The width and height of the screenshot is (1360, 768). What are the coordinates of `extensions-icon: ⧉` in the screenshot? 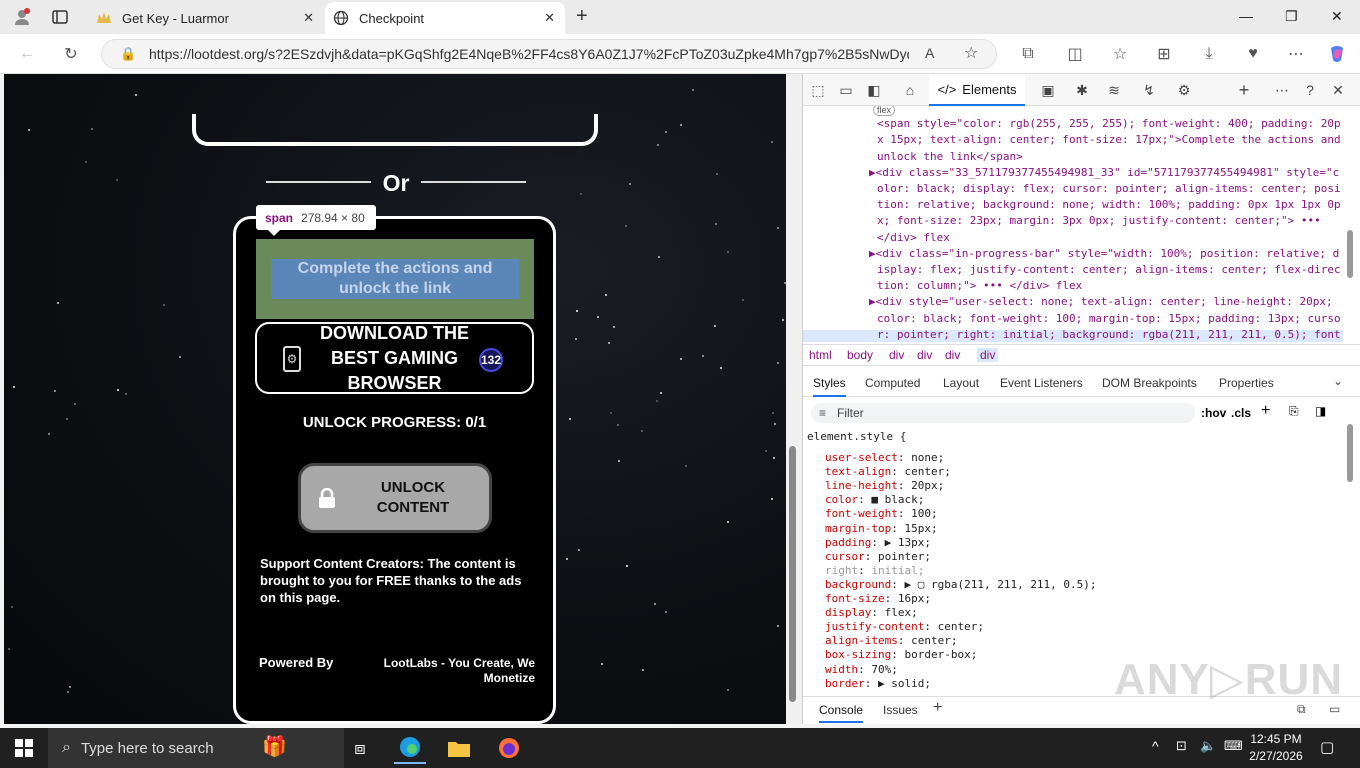 It's located at (1028, 54).